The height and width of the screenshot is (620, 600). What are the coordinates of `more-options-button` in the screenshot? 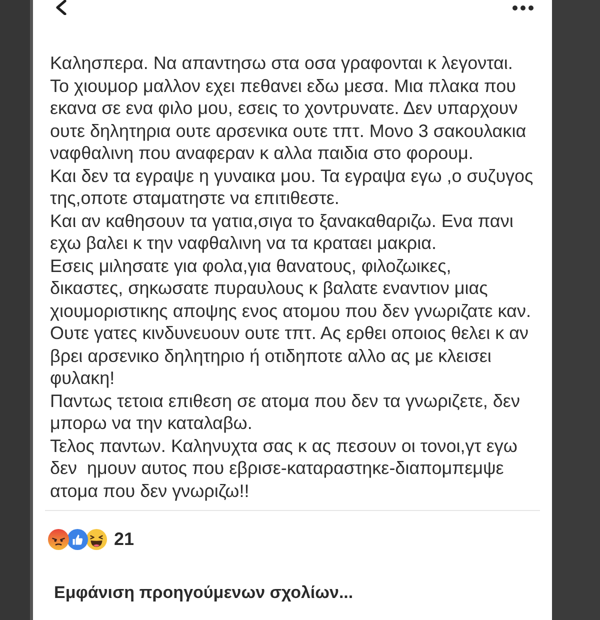 It's located at (523, 8).